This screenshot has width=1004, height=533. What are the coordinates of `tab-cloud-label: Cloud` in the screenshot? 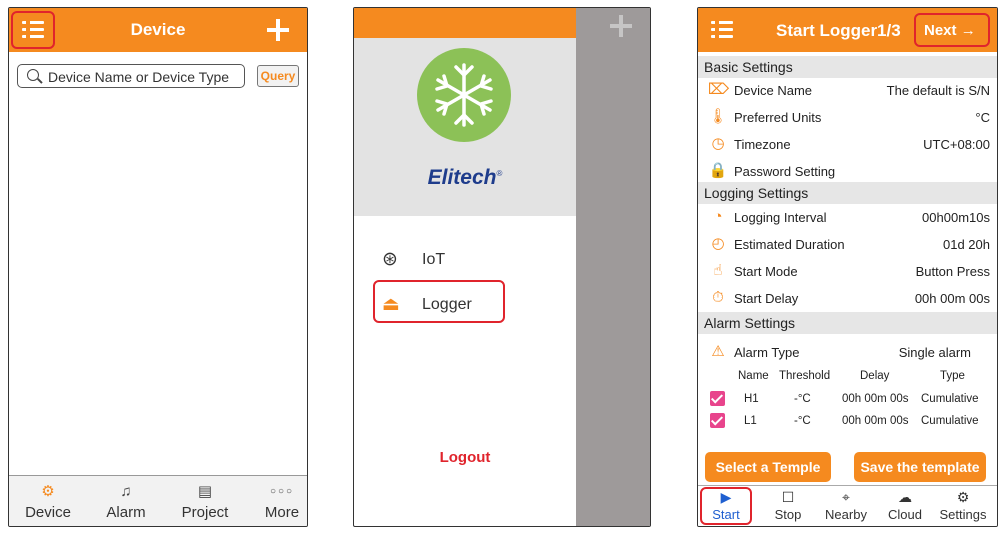 It's located at (905, 514).